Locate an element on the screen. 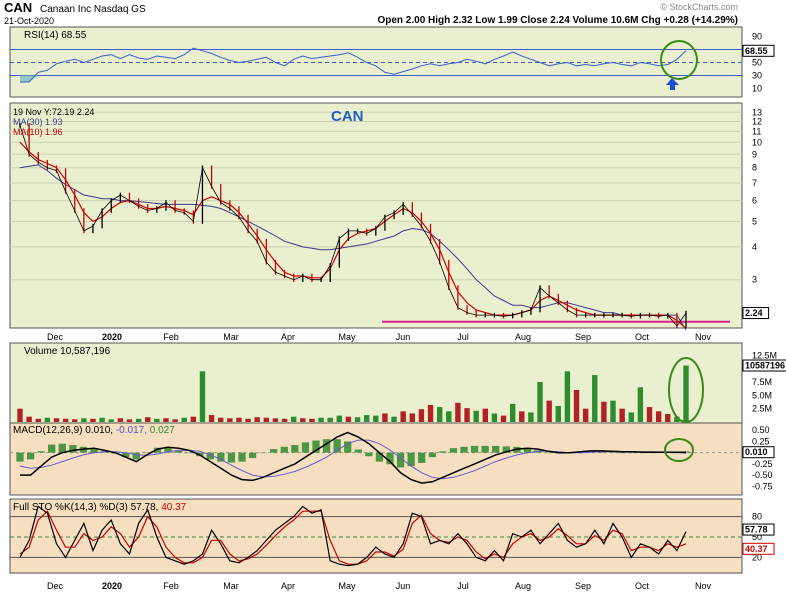 This screenshot has width=786, height=595. volume-tick-label: 2.5M is located at coordinates (762, 409).